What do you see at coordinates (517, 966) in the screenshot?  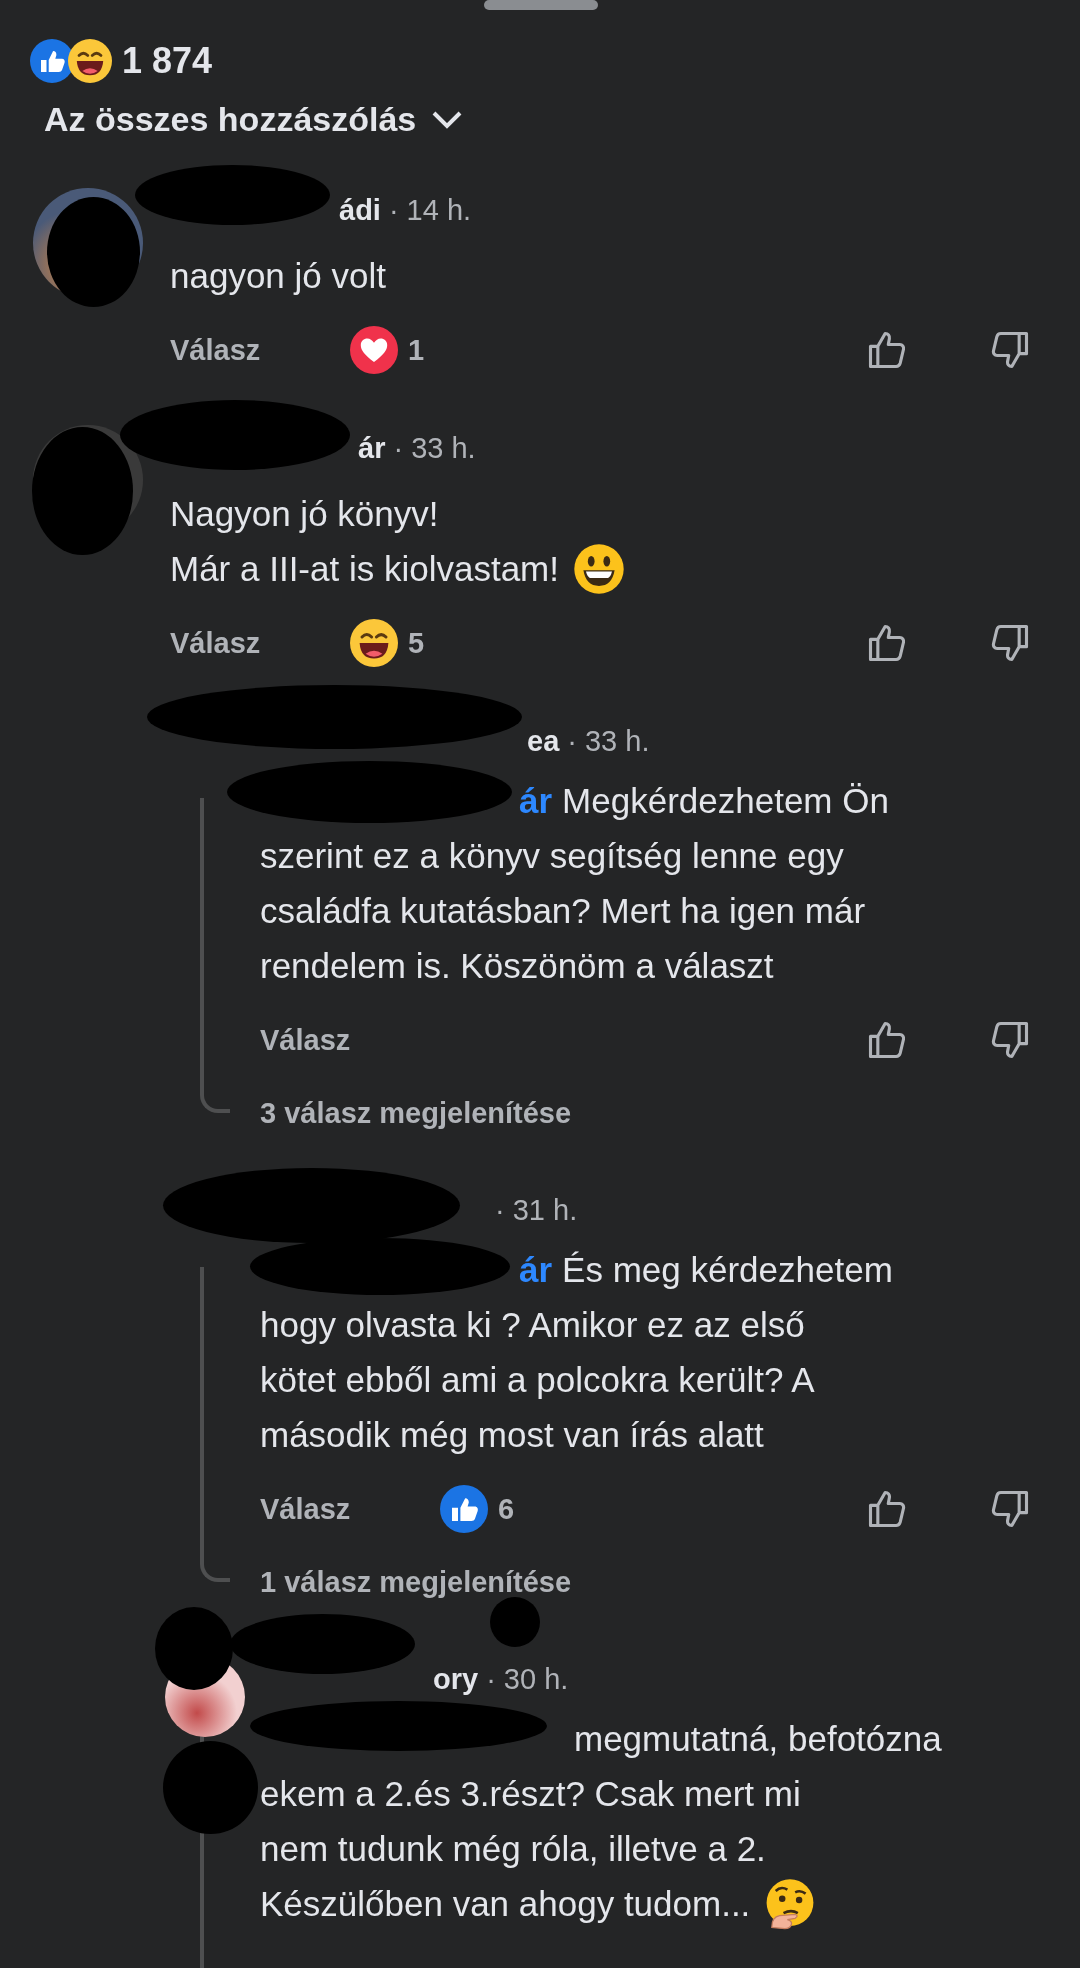 I see `comment-text: rendelem is. Köszönöm a választ` at bounding box center [517, 966].